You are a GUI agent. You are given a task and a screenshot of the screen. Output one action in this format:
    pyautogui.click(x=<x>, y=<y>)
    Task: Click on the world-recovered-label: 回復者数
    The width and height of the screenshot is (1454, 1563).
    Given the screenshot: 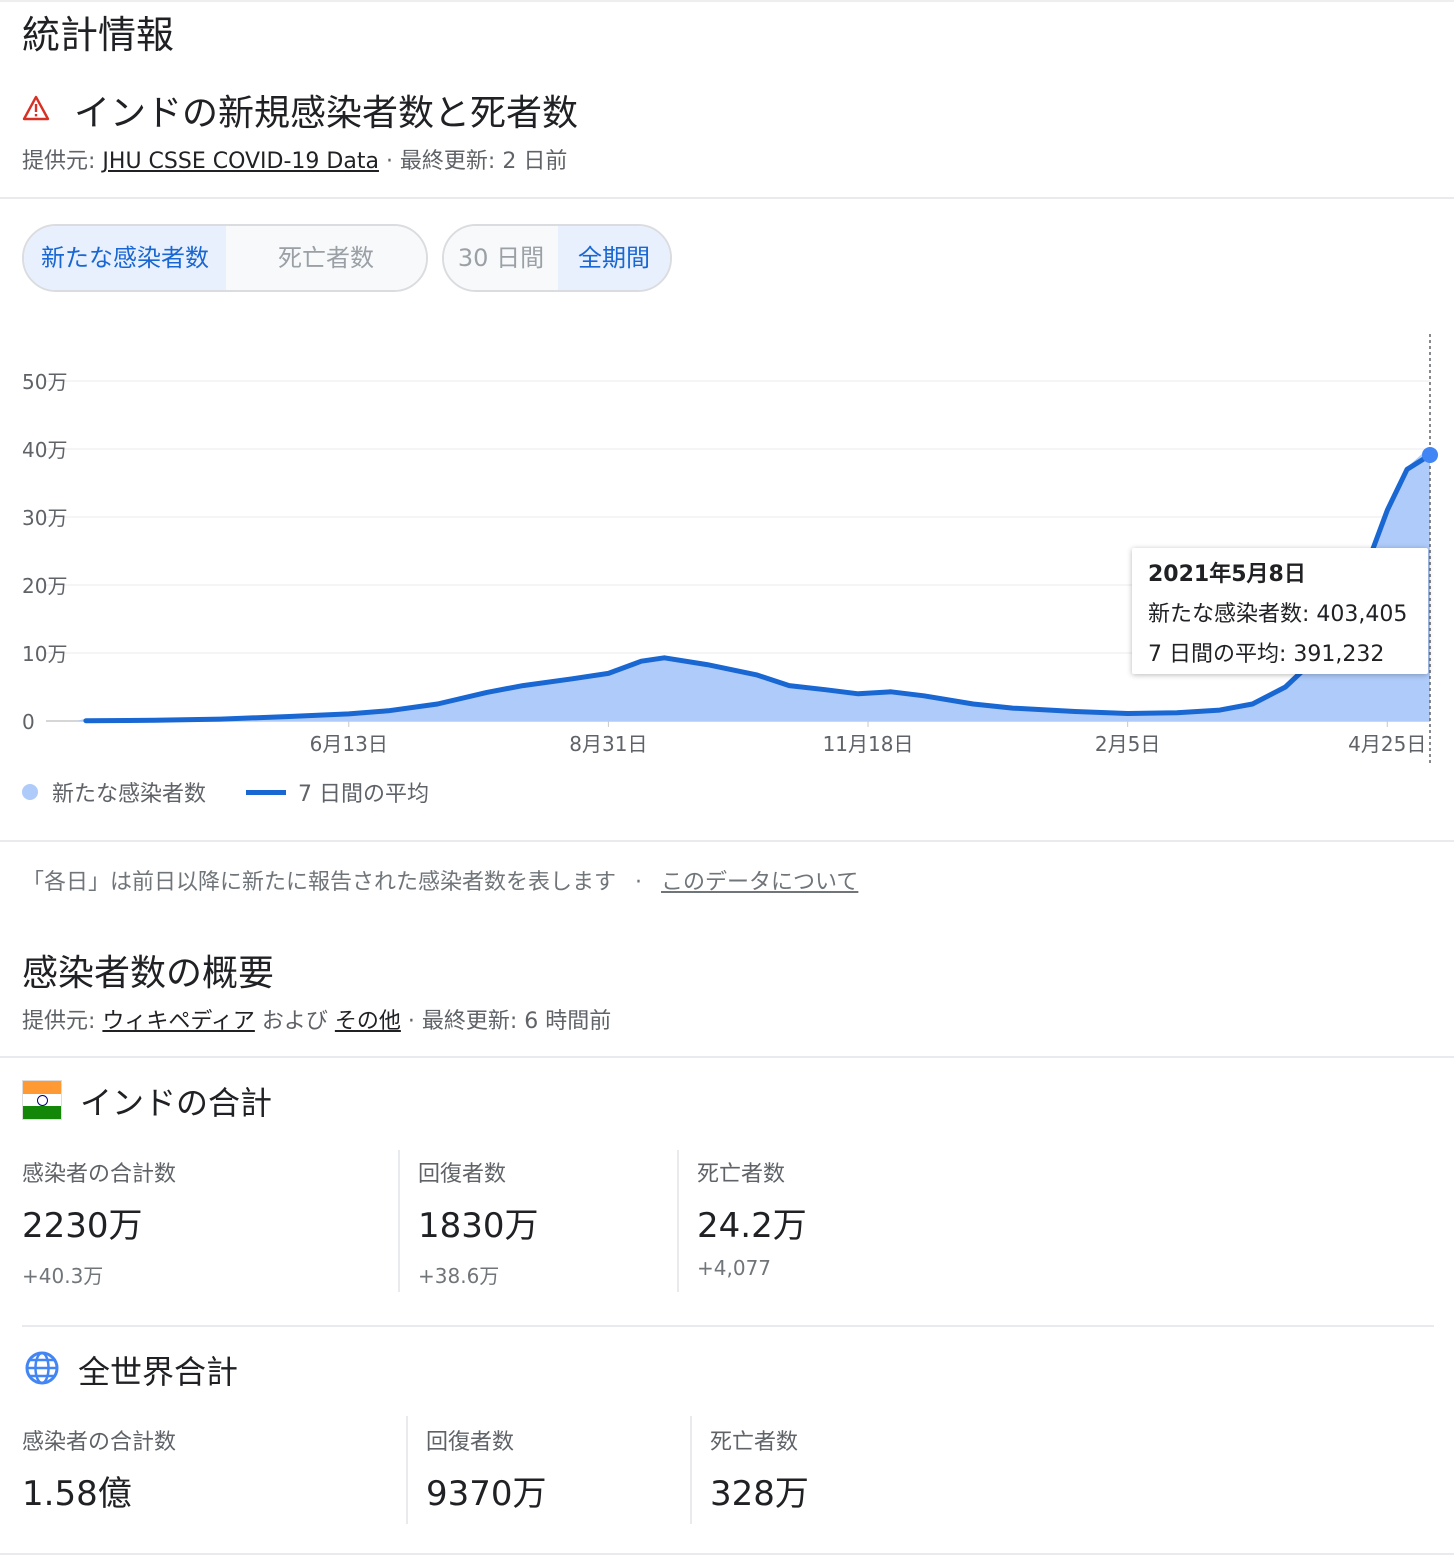 What is the action you would take?
    pyautogui.click(x=470, y=1442)
    